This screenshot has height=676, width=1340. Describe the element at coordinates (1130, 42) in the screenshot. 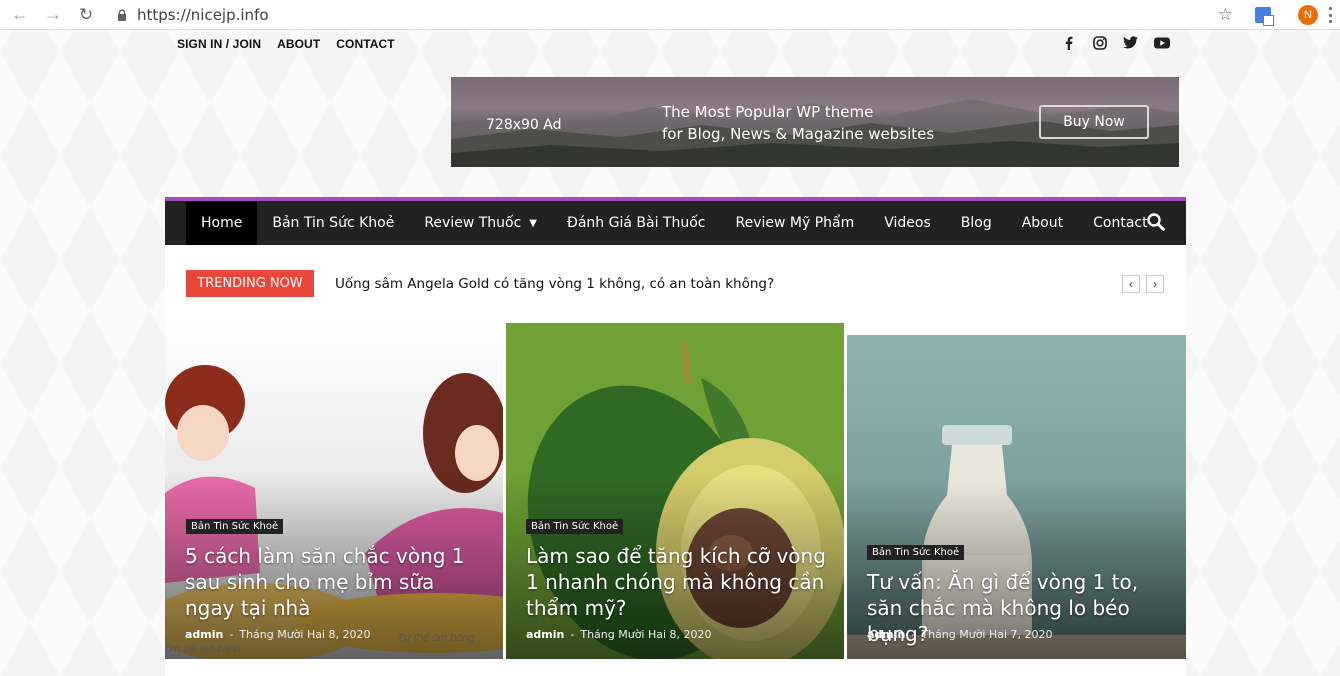

I see `twitter-icon` at that location.